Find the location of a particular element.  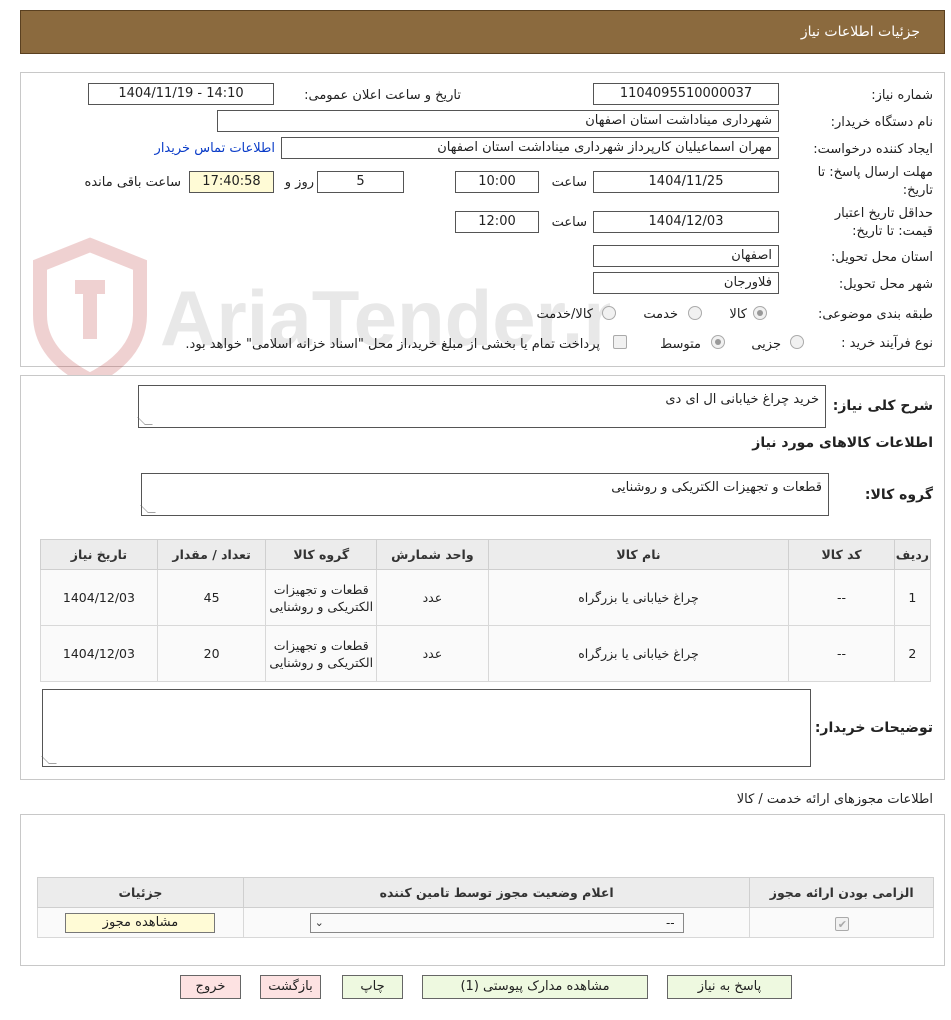

description-text: خرید چراغ خیابانی ال ای دی is located at coordinates (742, 399).